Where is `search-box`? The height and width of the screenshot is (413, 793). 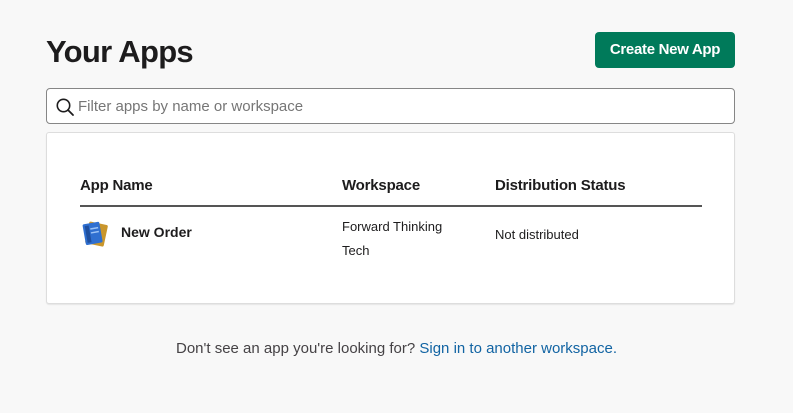
search-box is located at coordinates (390, 106).